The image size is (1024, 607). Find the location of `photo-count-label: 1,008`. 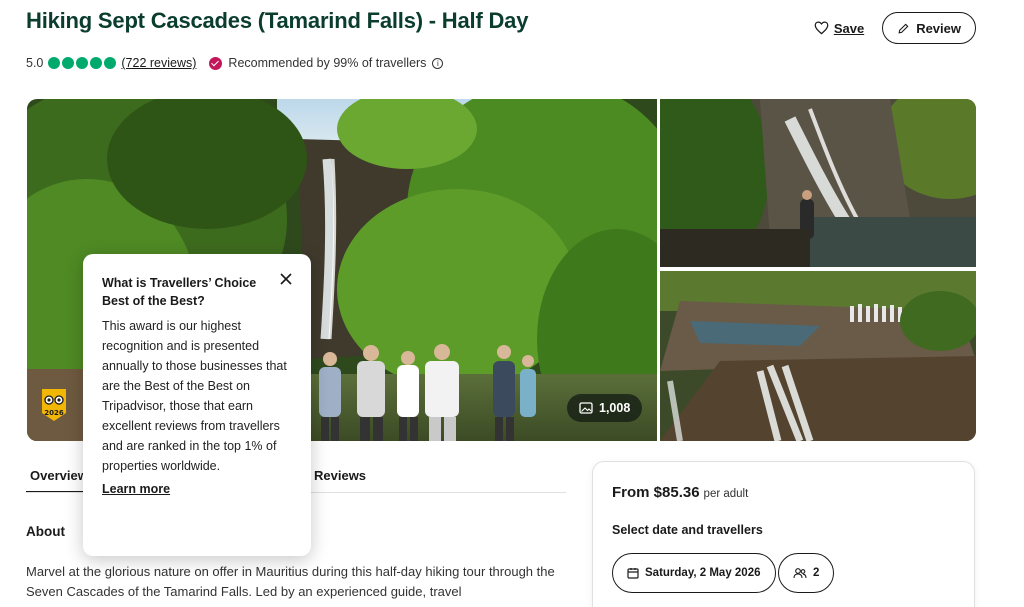

photo-count-label: 1,008 is located at coordinates (615, 408).